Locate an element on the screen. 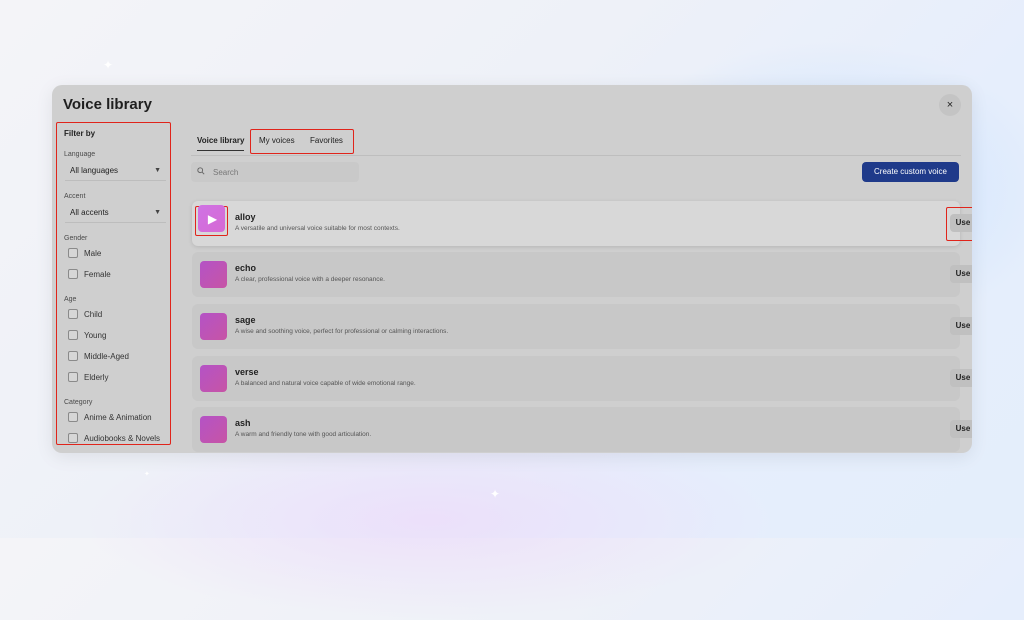 The width and height of the screenshot is (1024, 620). close-icon: × is located at coordinates (950, 105).